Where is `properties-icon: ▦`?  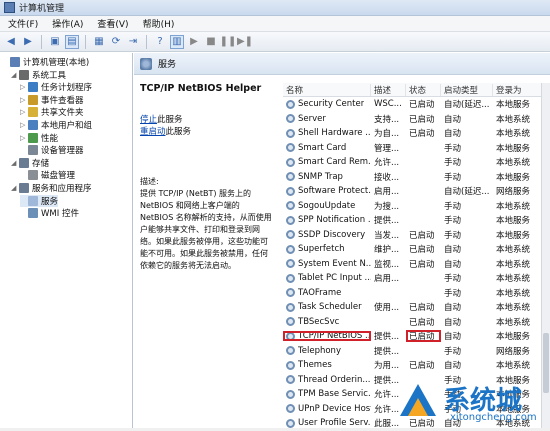 properties-icon: ▦ is located at coordinates (99, 42).